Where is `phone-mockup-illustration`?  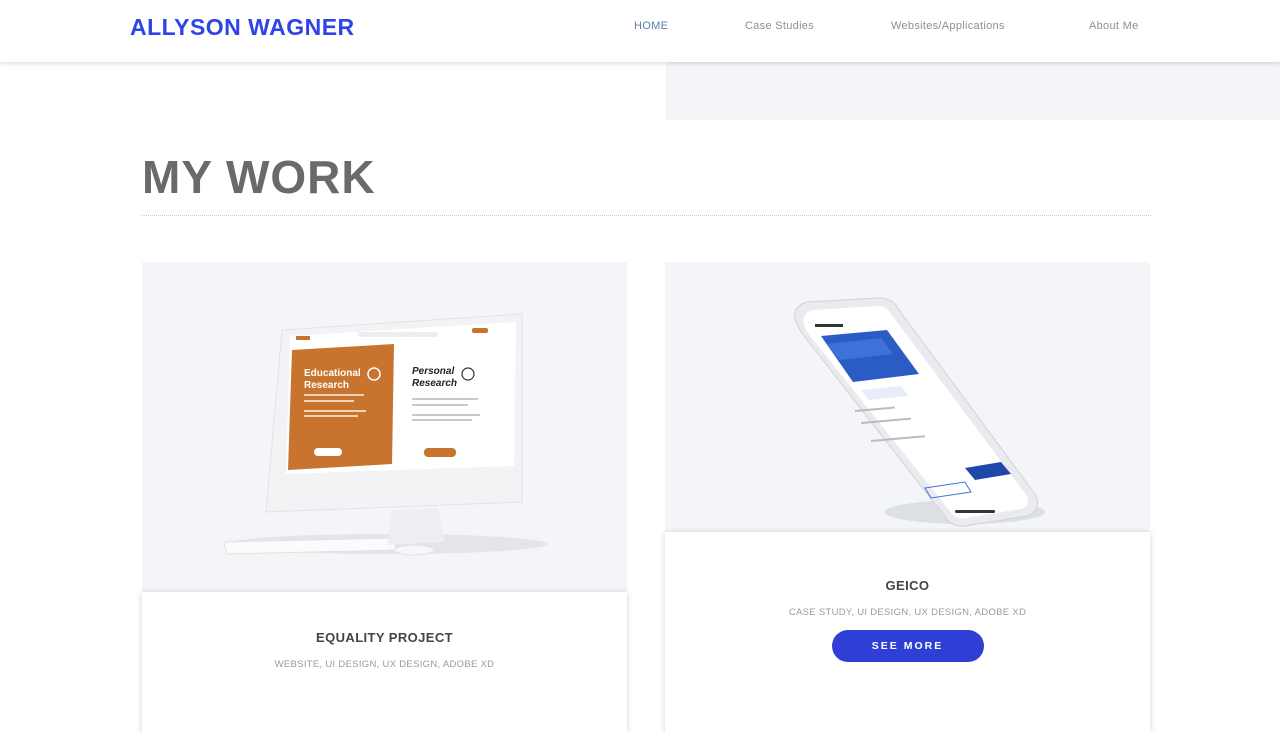 phone-mockup-illustration is located at coordinates (919, 412).